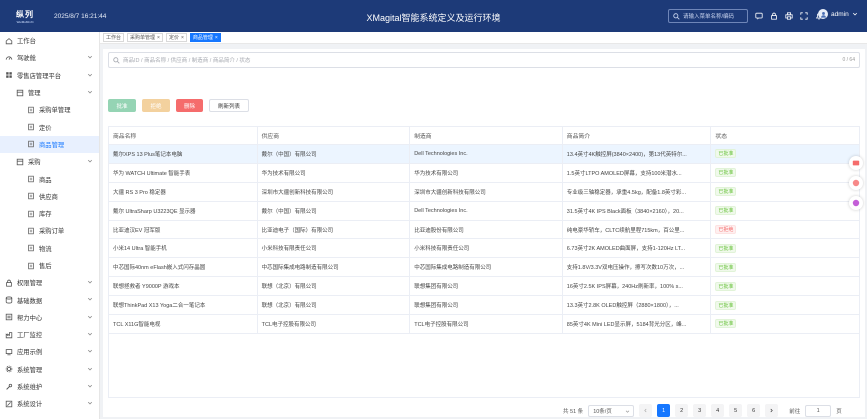 The image size is (867, 419). I want to click on table-cell: 已拒绝, so click(785, 230).